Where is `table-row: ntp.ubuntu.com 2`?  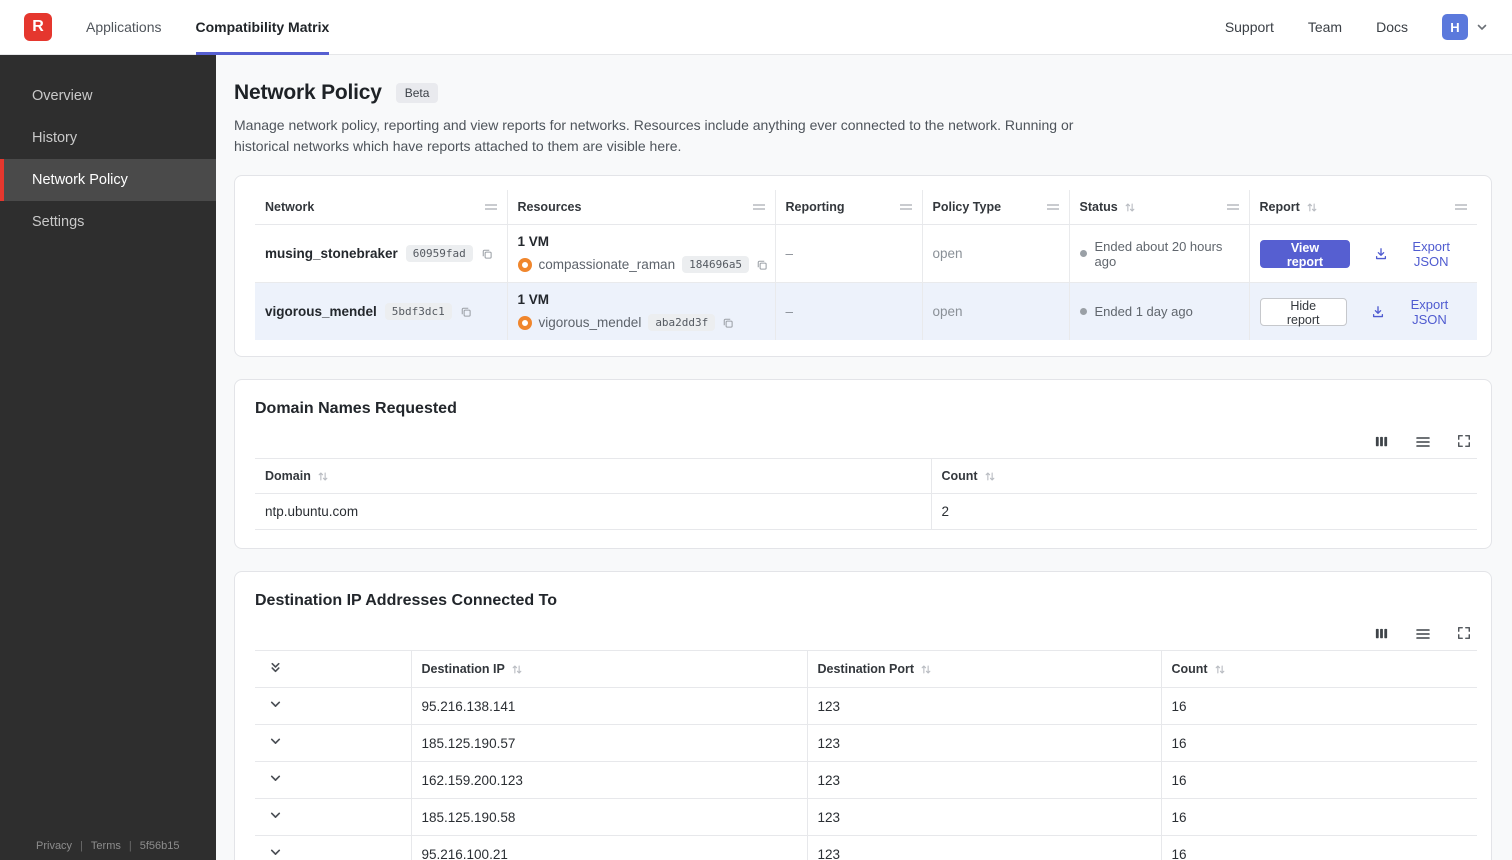 table-row: ntp.ubuntu.com 2 is located at coordinates (866, 511).